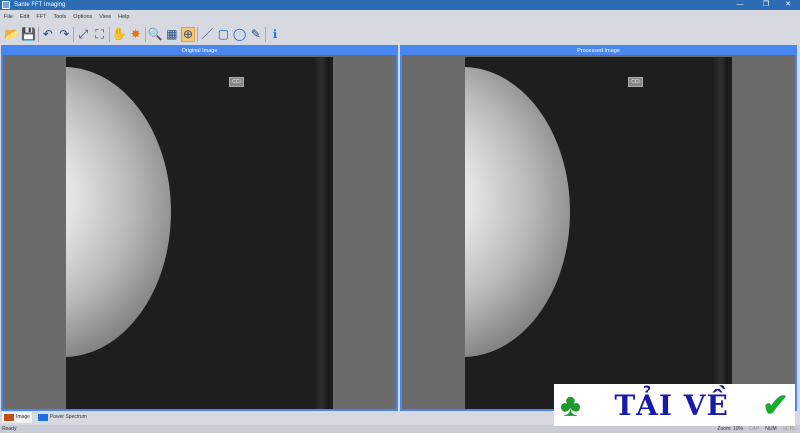  Describe the element at coordinates (68, 417) in the screenshot. I see `tab-label: Power Spectrum` at that location.